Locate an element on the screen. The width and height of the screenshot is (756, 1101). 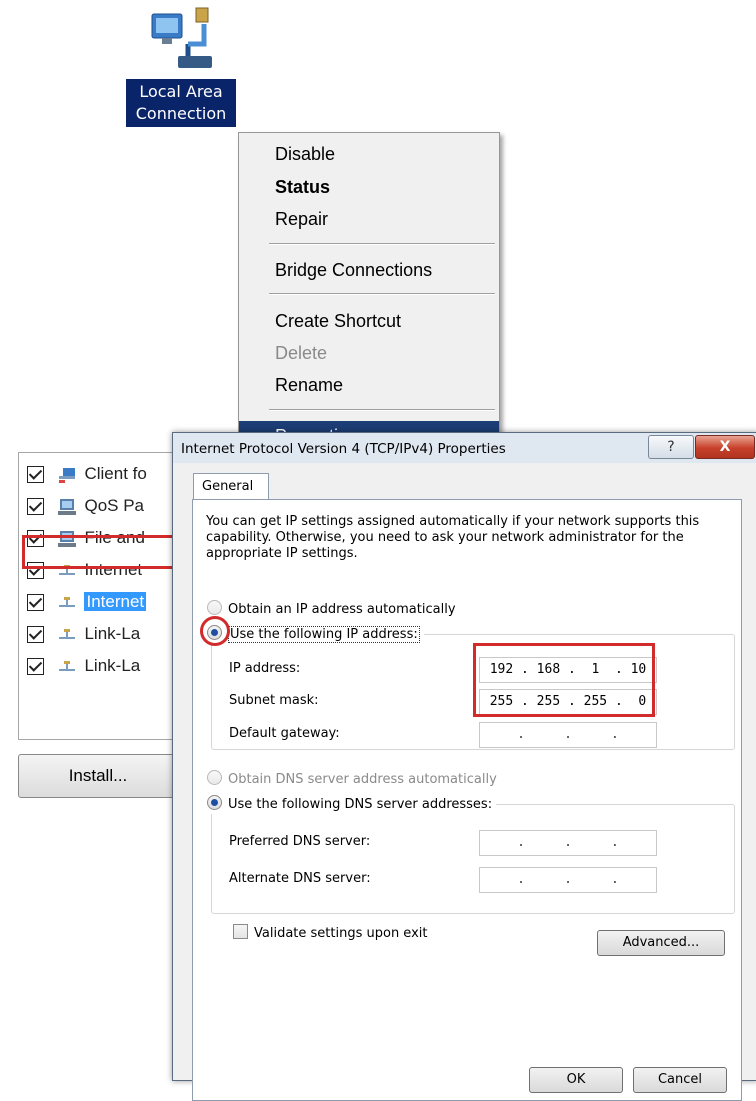
obtain-dns-automatically-label: Obtain DNS server address automatically is located at coordinates (362, 779).